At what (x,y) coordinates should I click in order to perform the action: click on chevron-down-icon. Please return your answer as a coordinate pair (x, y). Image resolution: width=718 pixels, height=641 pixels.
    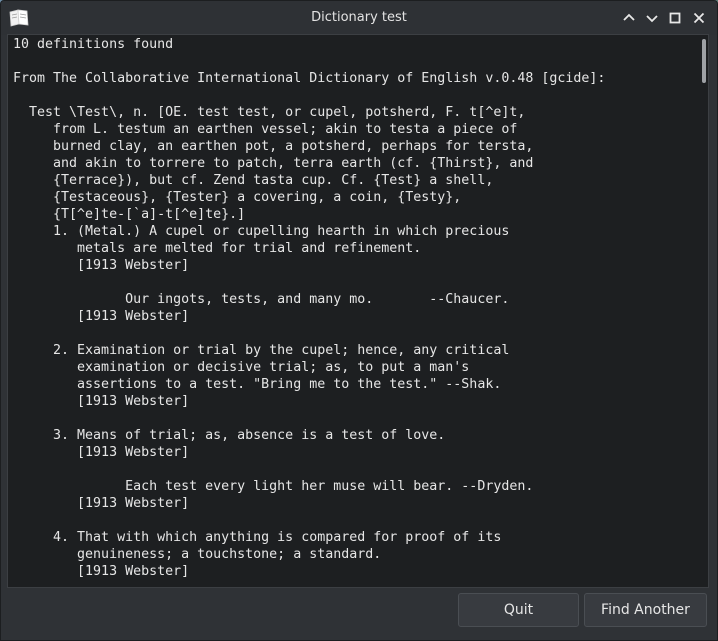
    Looking at the image, I should click on (652, 18).